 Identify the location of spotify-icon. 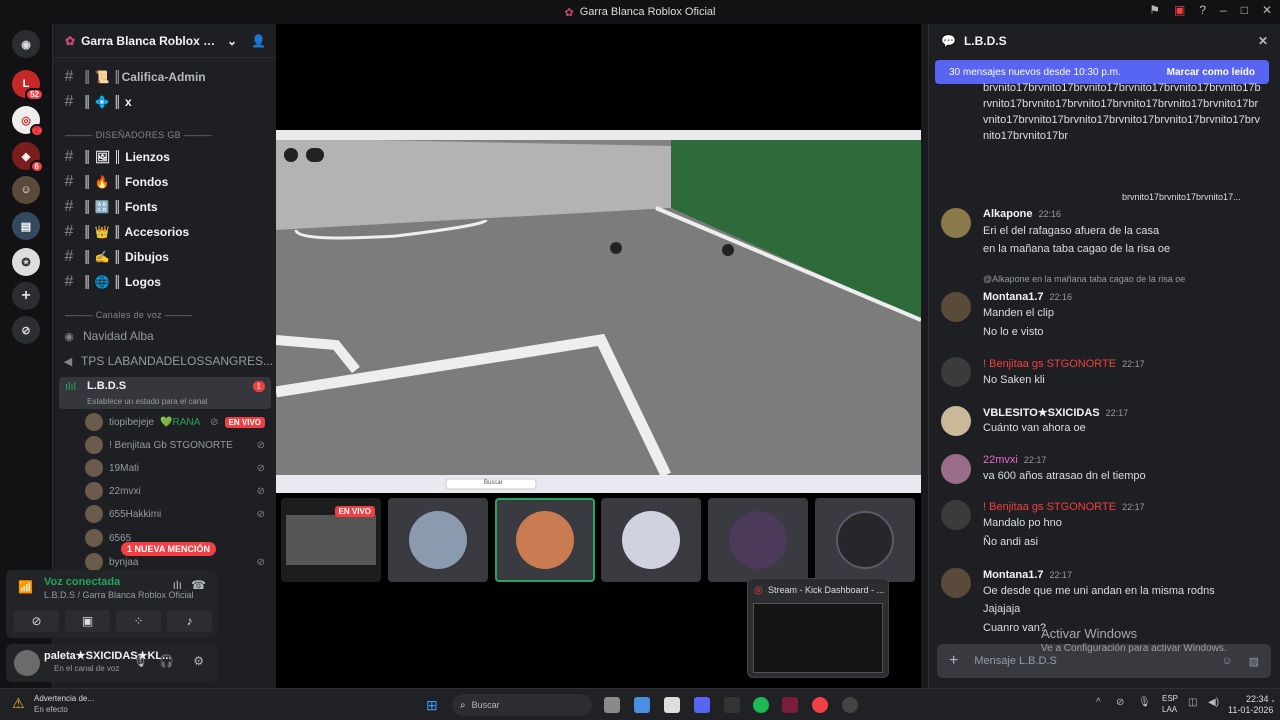
(761, 705).